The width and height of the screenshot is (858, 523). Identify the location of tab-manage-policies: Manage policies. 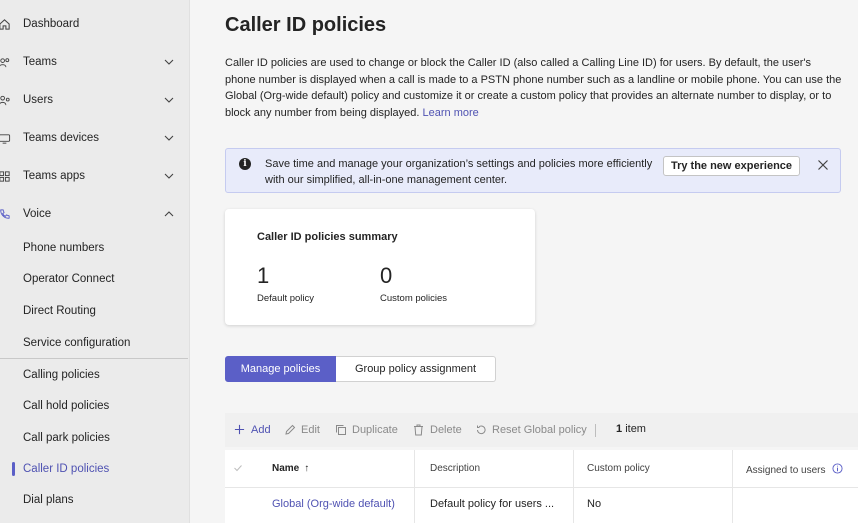
(280, 369).